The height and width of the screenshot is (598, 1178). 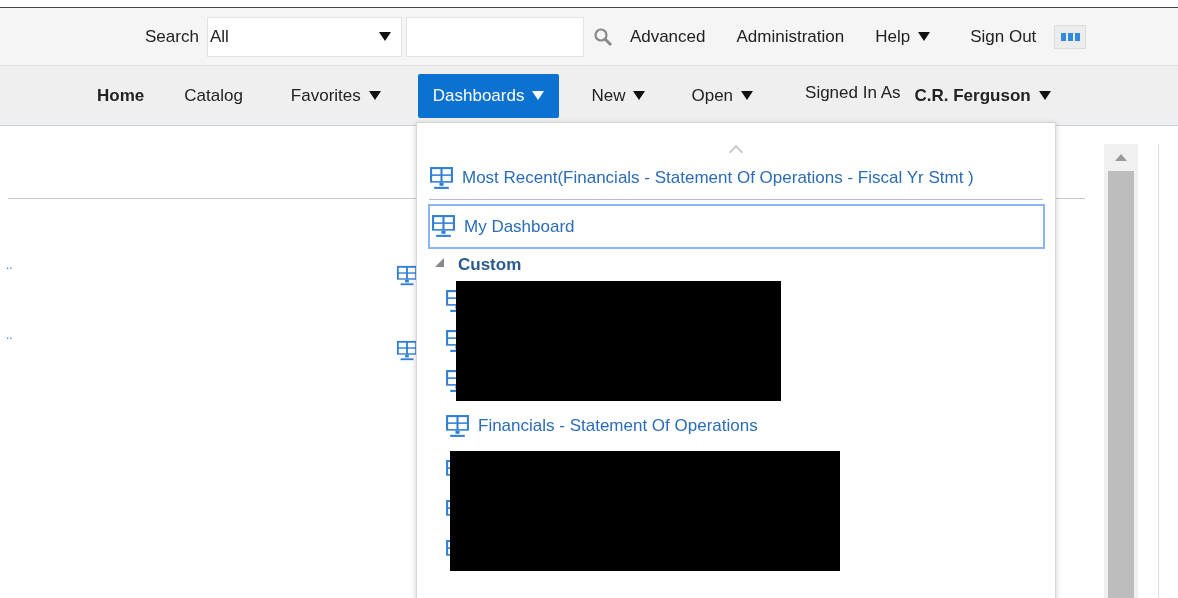 I want to click on section-header: Custom, so click(x=478, y=265).